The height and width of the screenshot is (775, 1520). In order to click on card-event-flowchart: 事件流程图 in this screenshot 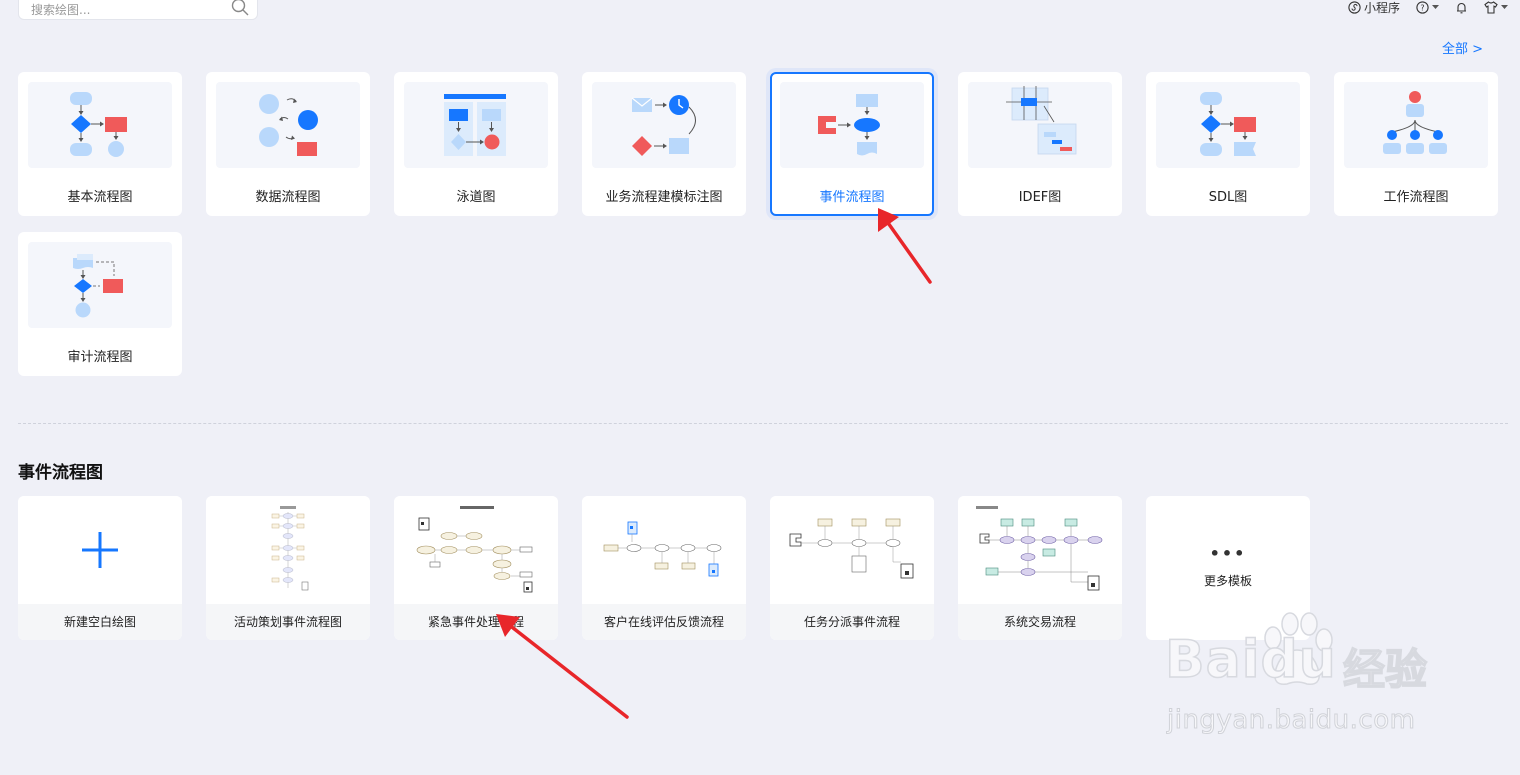, I will do `click(852, 144)`.